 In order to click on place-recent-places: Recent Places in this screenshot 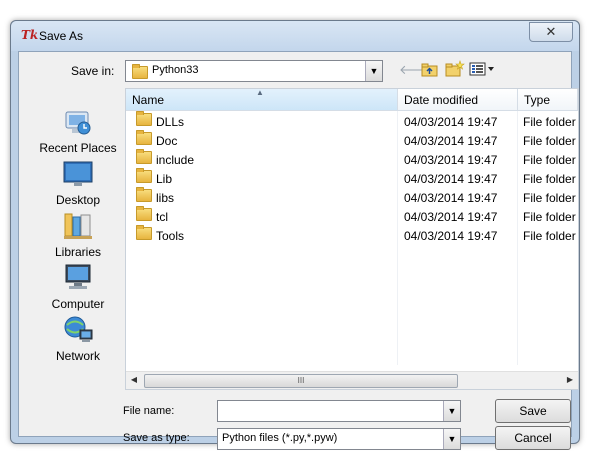, I will do `click(78, 130)`.